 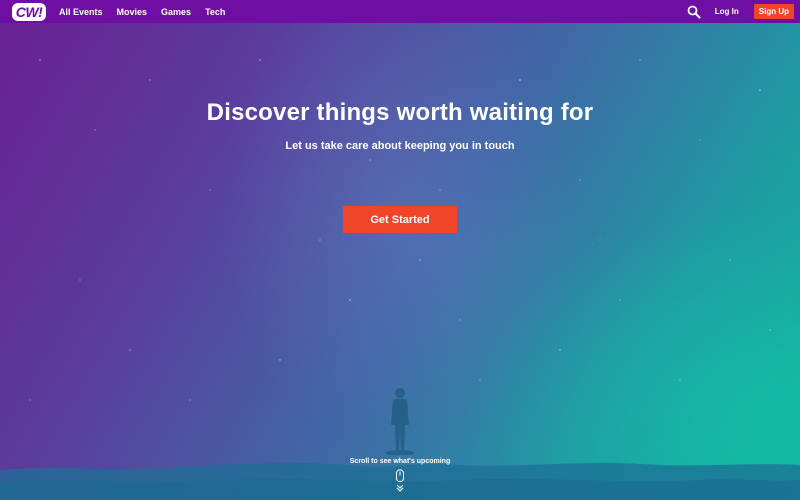 I want to click on scroll-hint: Scroll to see what's upcoming, so click(x=400, y=461).